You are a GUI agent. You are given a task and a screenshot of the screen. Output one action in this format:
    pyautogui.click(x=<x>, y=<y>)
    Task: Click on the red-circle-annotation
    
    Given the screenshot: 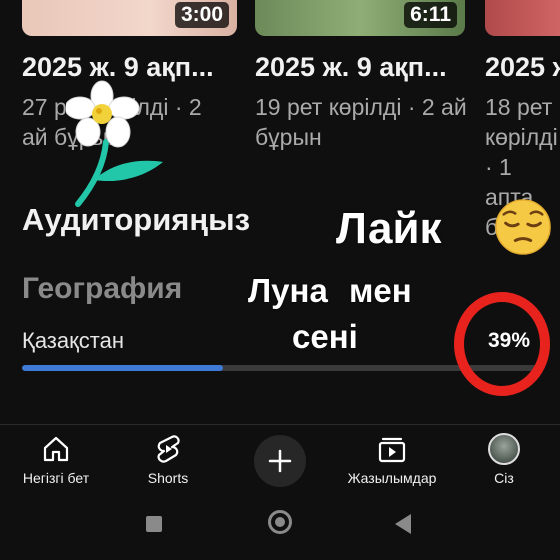 What is the action you would take?
    pyautogui.click(x=502, y=344)
    